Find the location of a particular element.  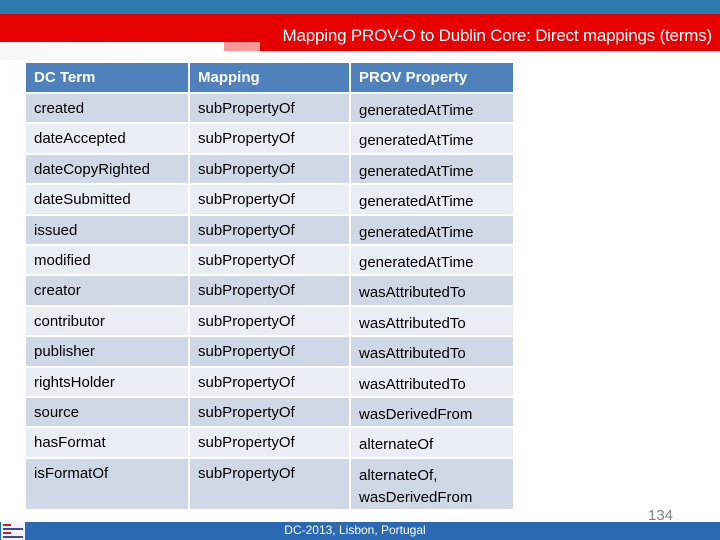

table-header-row: DC Term Mapping PROV Property is located at coordinates (269, 78).